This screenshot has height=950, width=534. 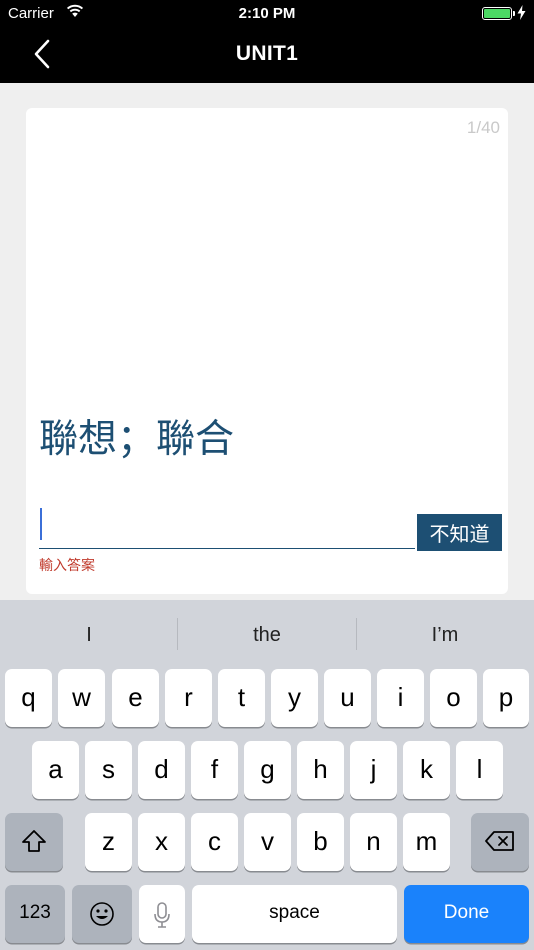 I want to click on key-j: j, so click(x=373, y=770).